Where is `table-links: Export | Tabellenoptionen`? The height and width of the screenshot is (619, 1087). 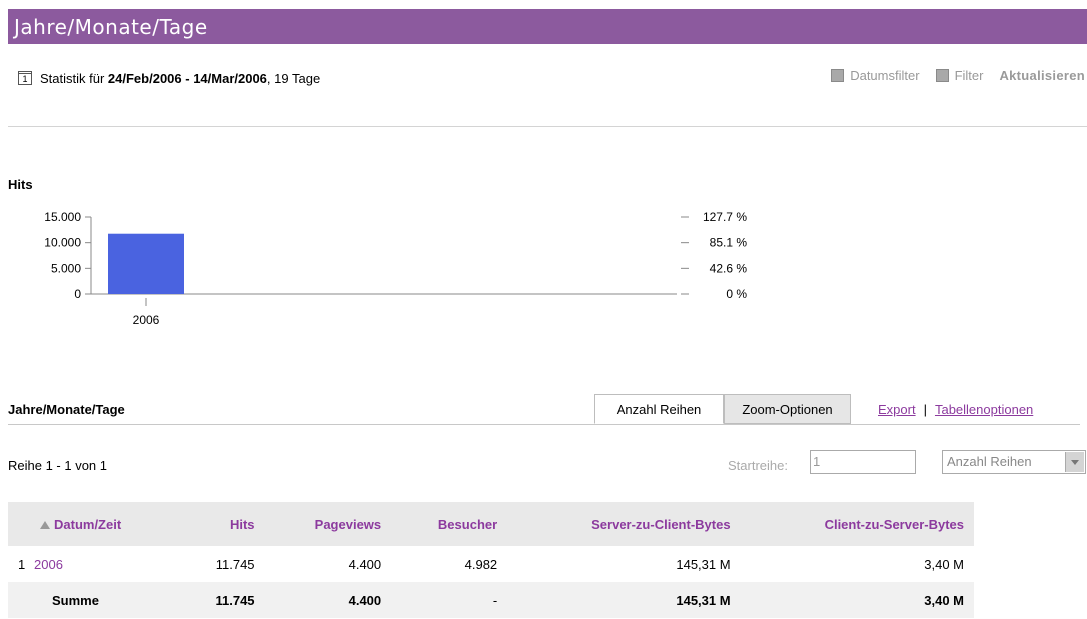
table-links: Export | Tabellenoptionen is located at coordinates (955, 409).